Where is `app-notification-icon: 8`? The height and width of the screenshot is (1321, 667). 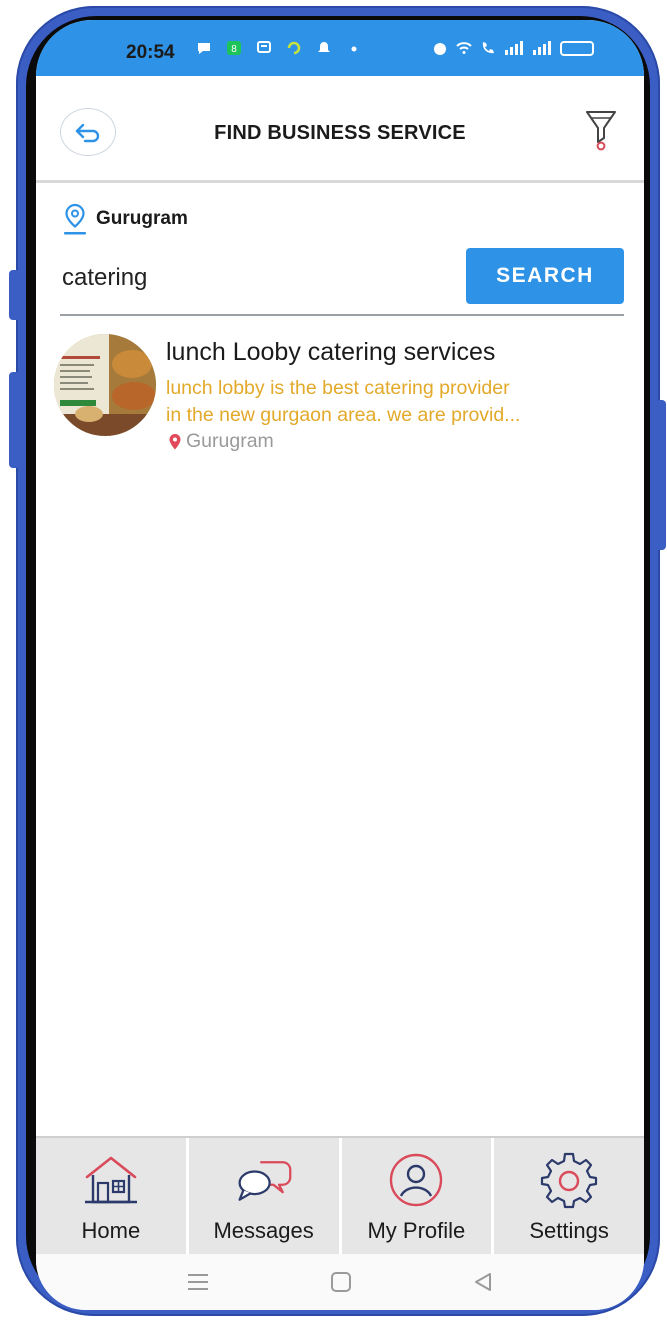 app-notification-icon: 8 is located at coordinates (234, 48).